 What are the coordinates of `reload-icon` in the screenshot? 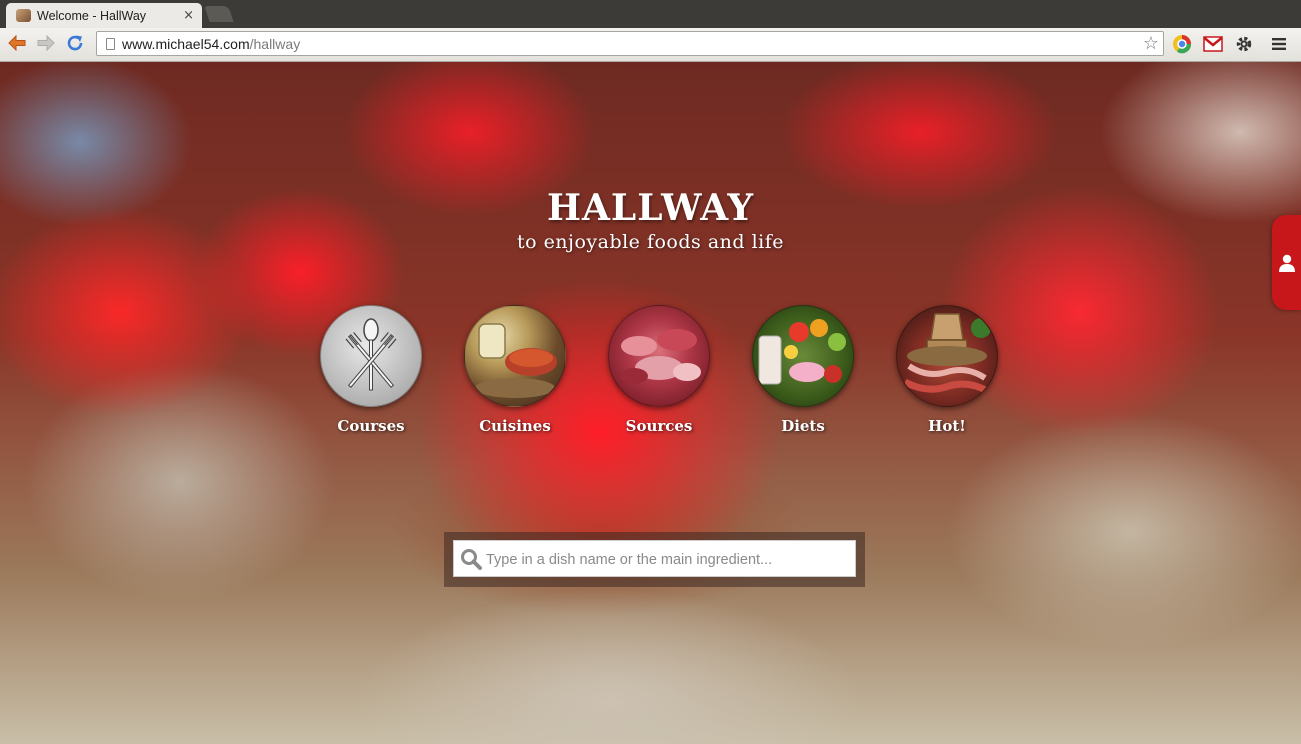 It's located at (75, 43).